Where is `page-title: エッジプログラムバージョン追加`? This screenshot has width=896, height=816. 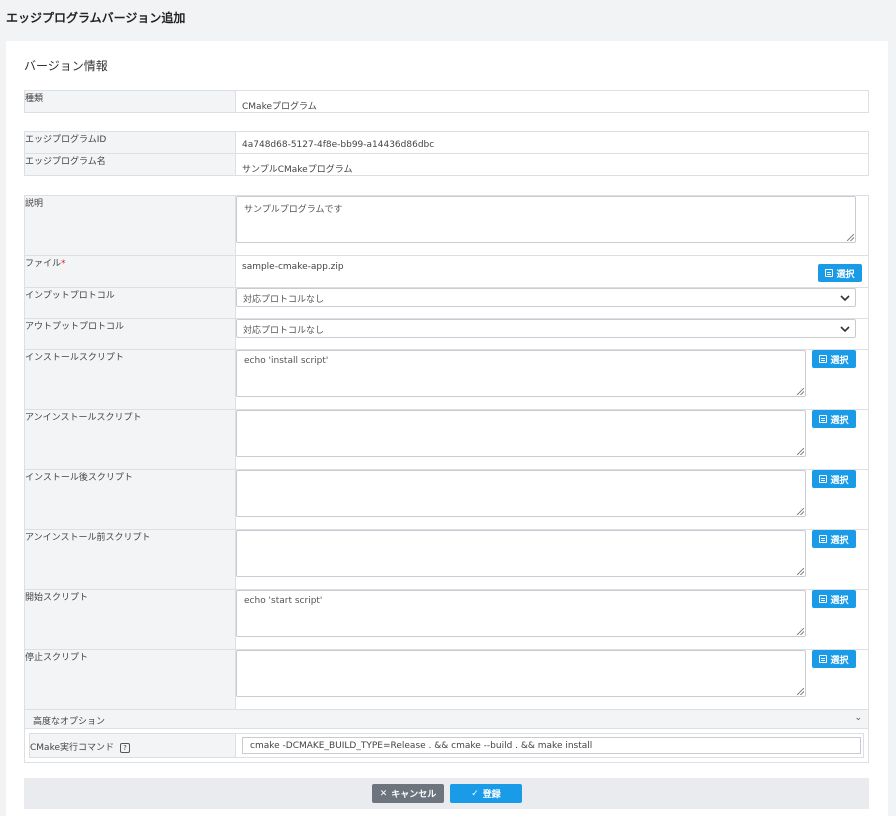 page-title: エッジプログラムバージョン追加 is located at coordinates (96, 18).